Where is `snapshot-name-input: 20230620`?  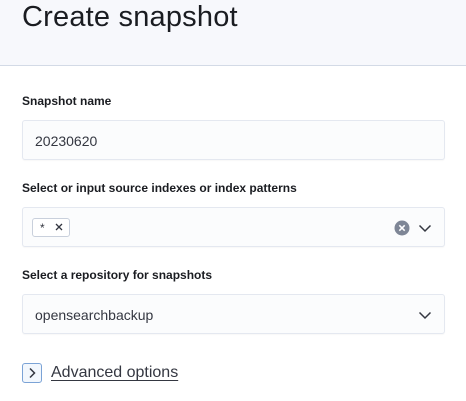 snapshot-name-input: 20230620 is located at coordinates (233, 140).